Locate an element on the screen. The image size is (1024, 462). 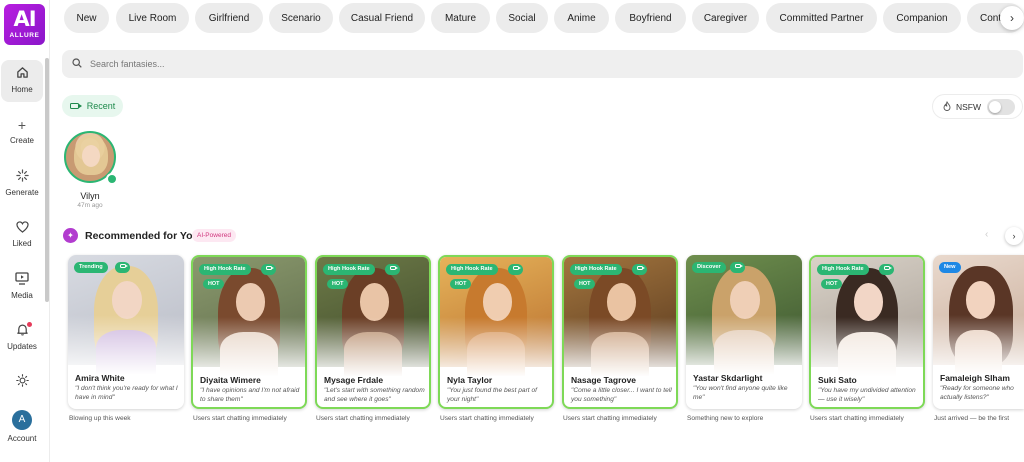
character-name: Suki Sato is located at coordinates (837, 380).